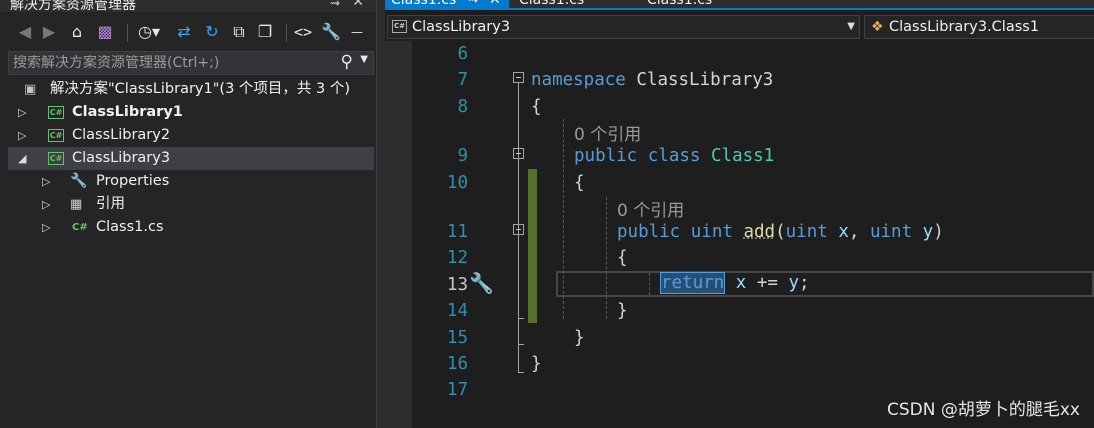 The height and width of the screenshot is (428, 1094). Describe the element at coordinates (457, 390) in the screenshot. I see `line-number: 17` at that location.